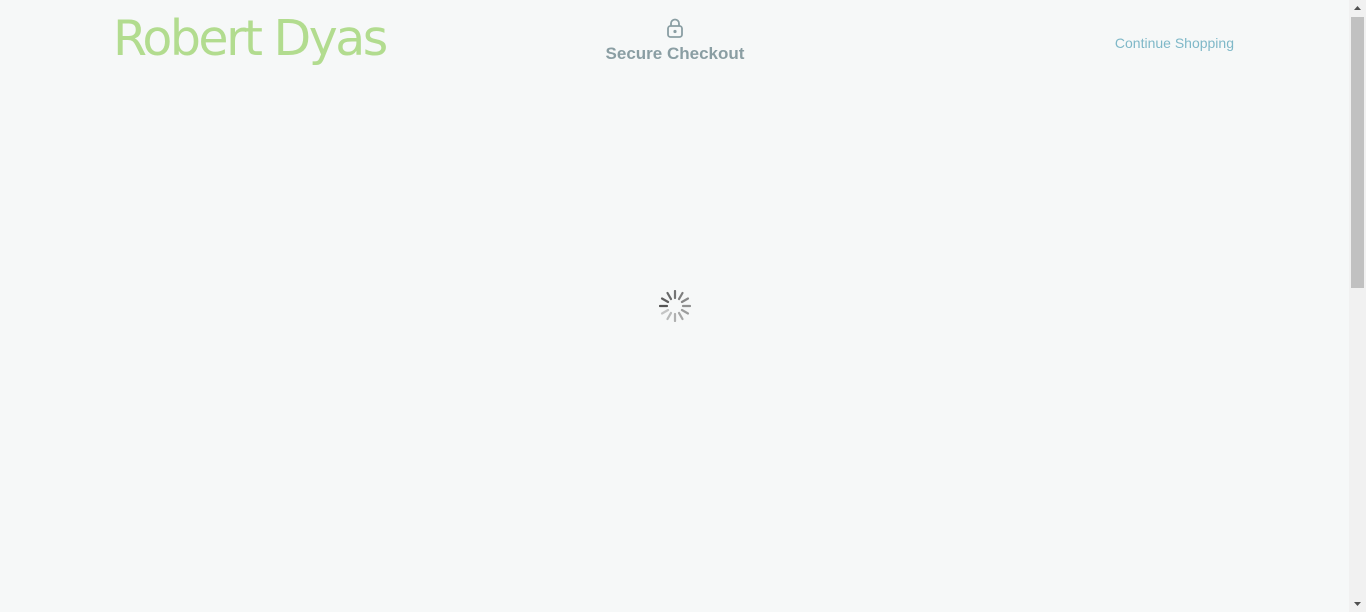  I want to click on continue-shopping-link: Continue Shopping, so click(1174, 43).